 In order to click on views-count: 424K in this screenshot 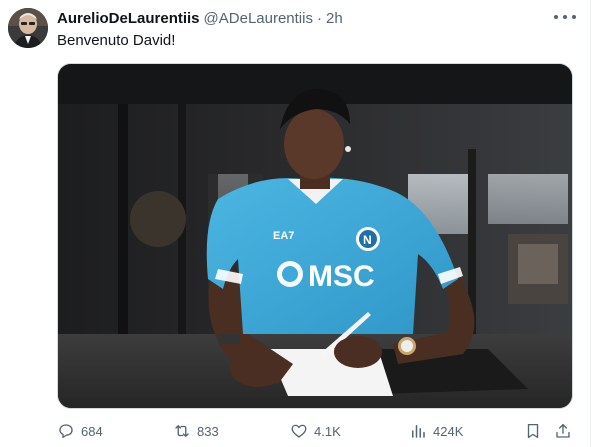, I will do `click(448, 431)`.